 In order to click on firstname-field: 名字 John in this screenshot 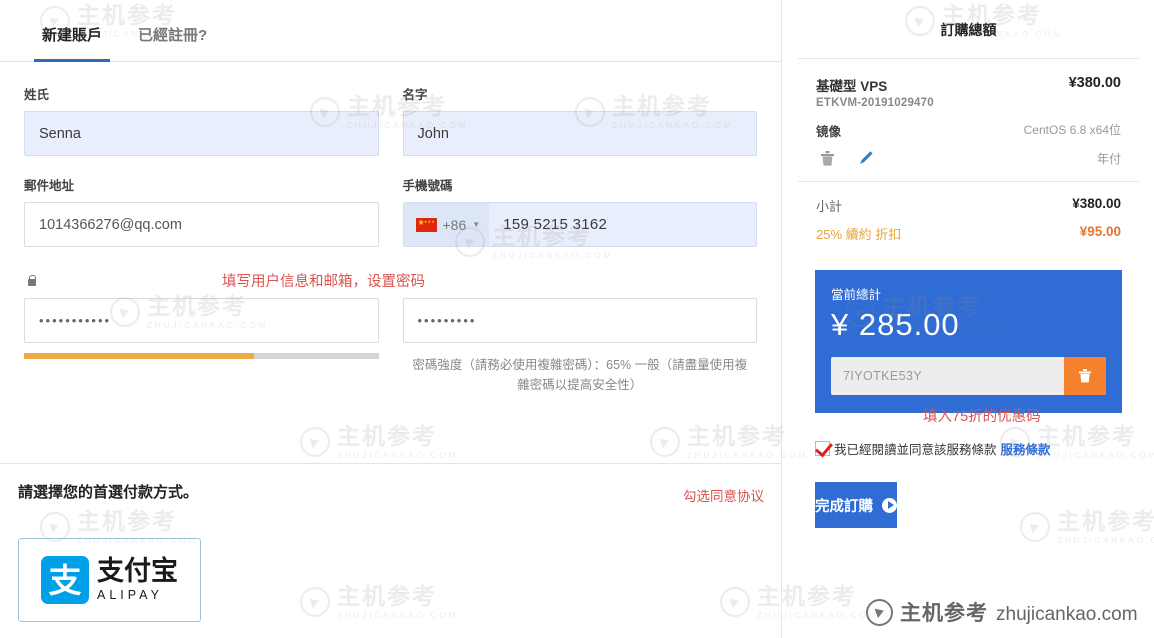, I will do `click(579, 120)`.